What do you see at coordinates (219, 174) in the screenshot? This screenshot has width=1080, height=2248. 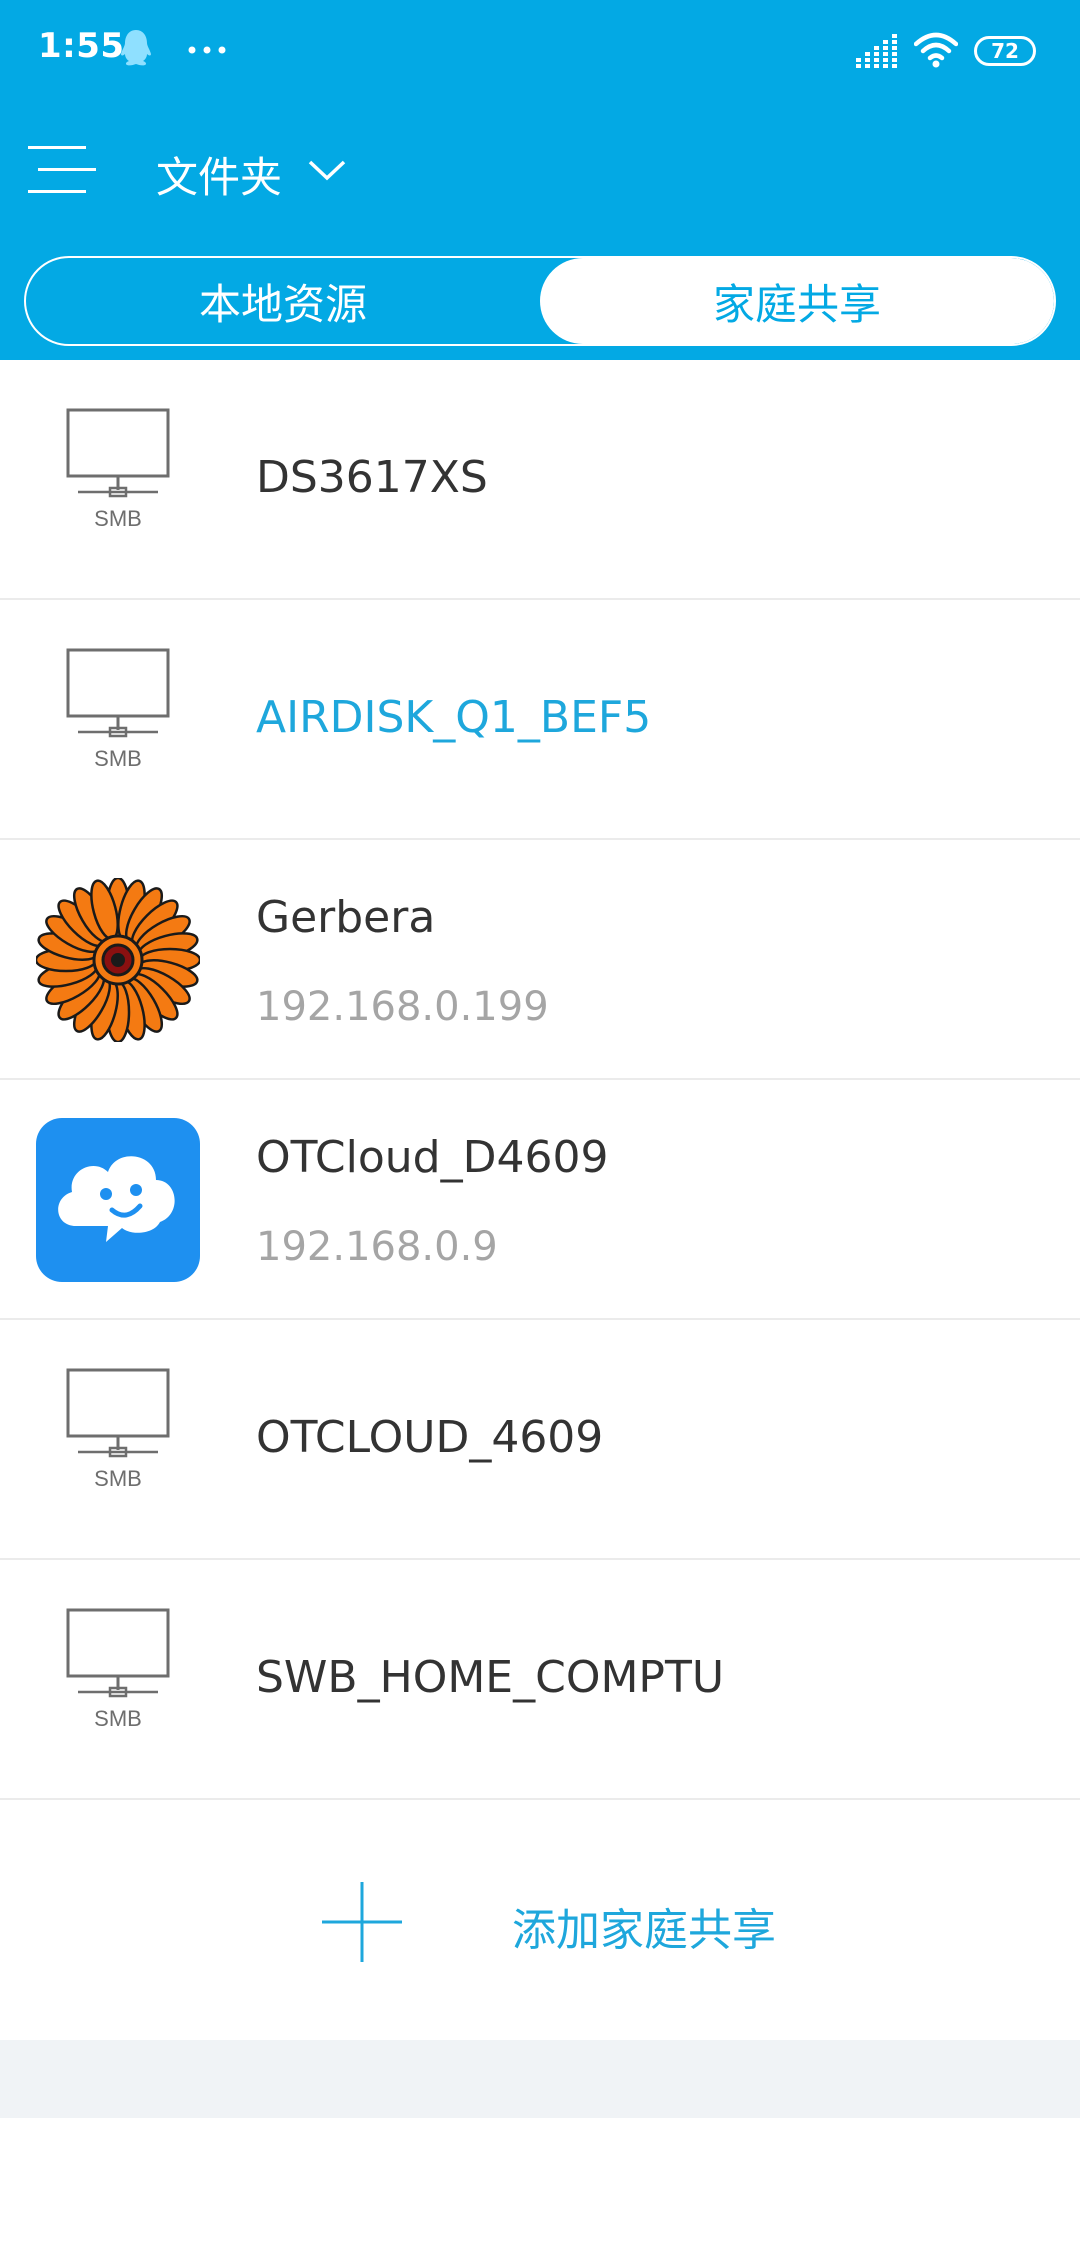 I see `folder-title: 文件夹` at bounding box center [219, 174].